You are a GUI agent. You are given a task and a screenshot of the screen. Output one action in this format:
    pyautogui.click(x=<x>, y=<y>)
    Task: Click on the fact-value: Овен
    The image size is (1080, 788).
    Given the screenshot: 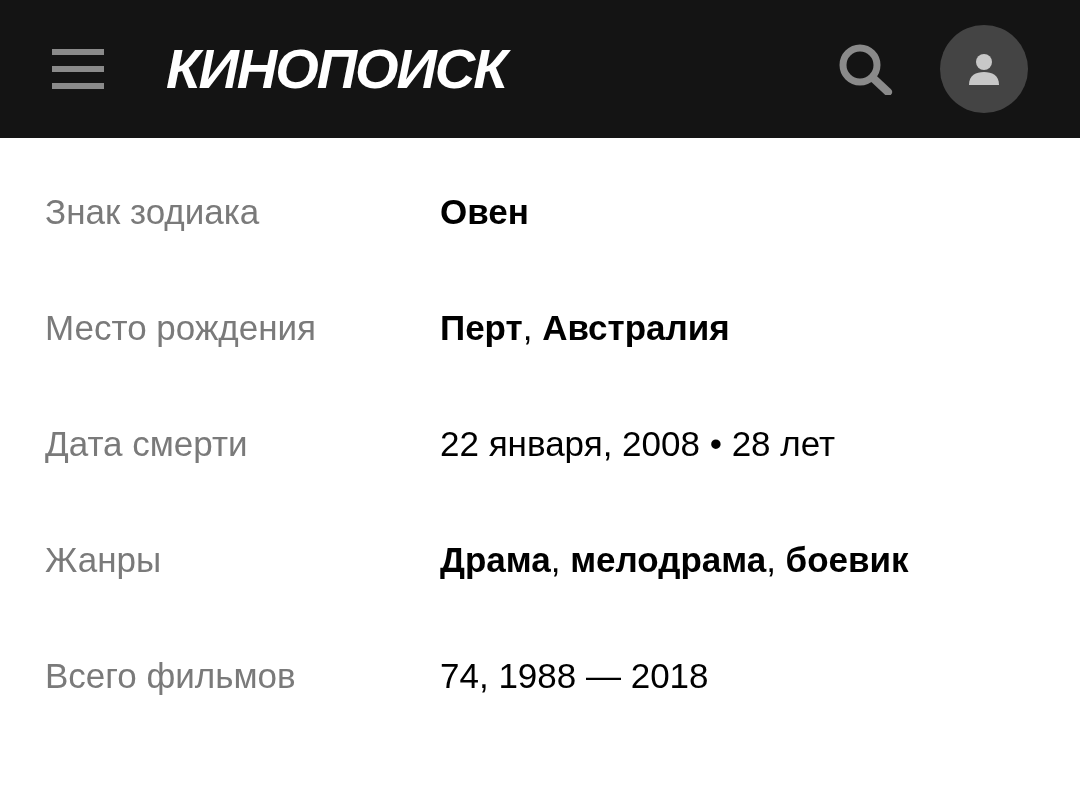 What is the action you would take?
    pyautogui.click(x=484, y=212)
    